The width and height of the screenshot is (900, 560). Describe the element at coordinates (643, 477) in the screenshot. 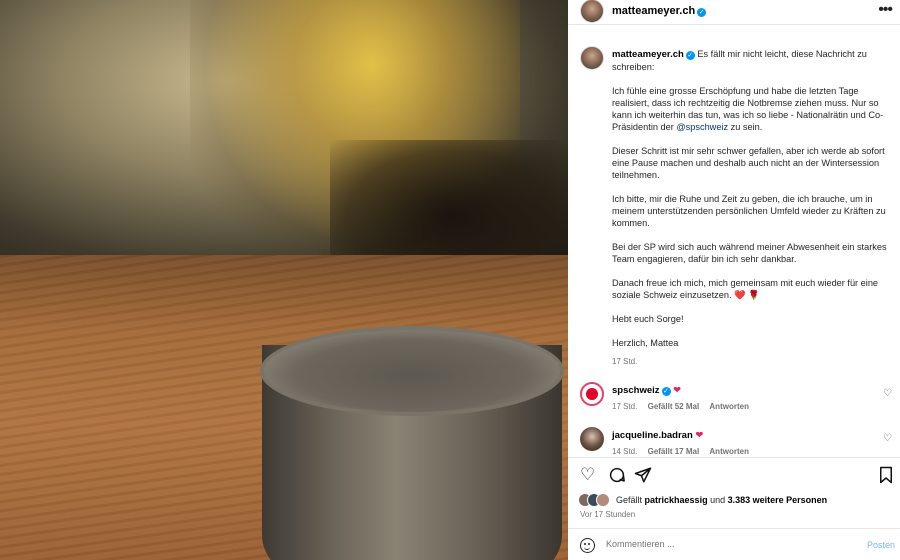

I see `share-send-icon` at that location.